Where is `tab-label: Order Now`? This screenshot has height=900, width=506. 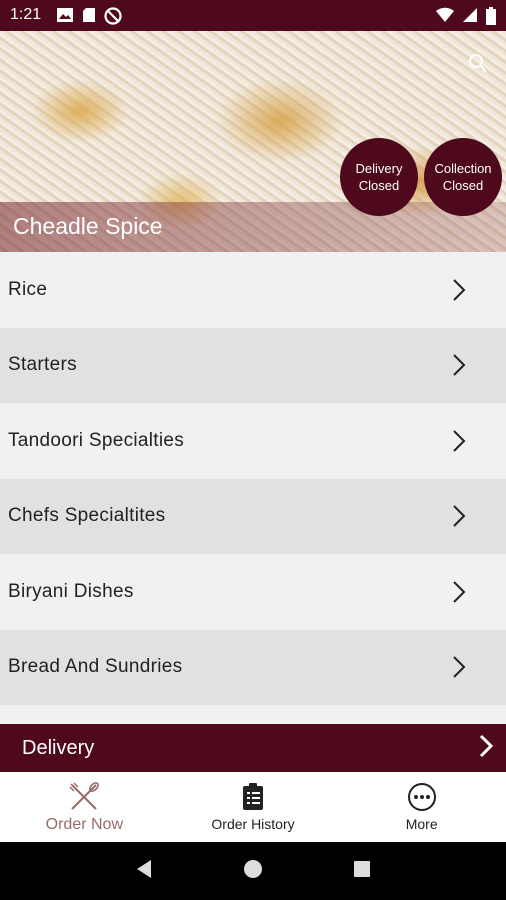 tab-label: Order Now is located at coordinates (84, 824).